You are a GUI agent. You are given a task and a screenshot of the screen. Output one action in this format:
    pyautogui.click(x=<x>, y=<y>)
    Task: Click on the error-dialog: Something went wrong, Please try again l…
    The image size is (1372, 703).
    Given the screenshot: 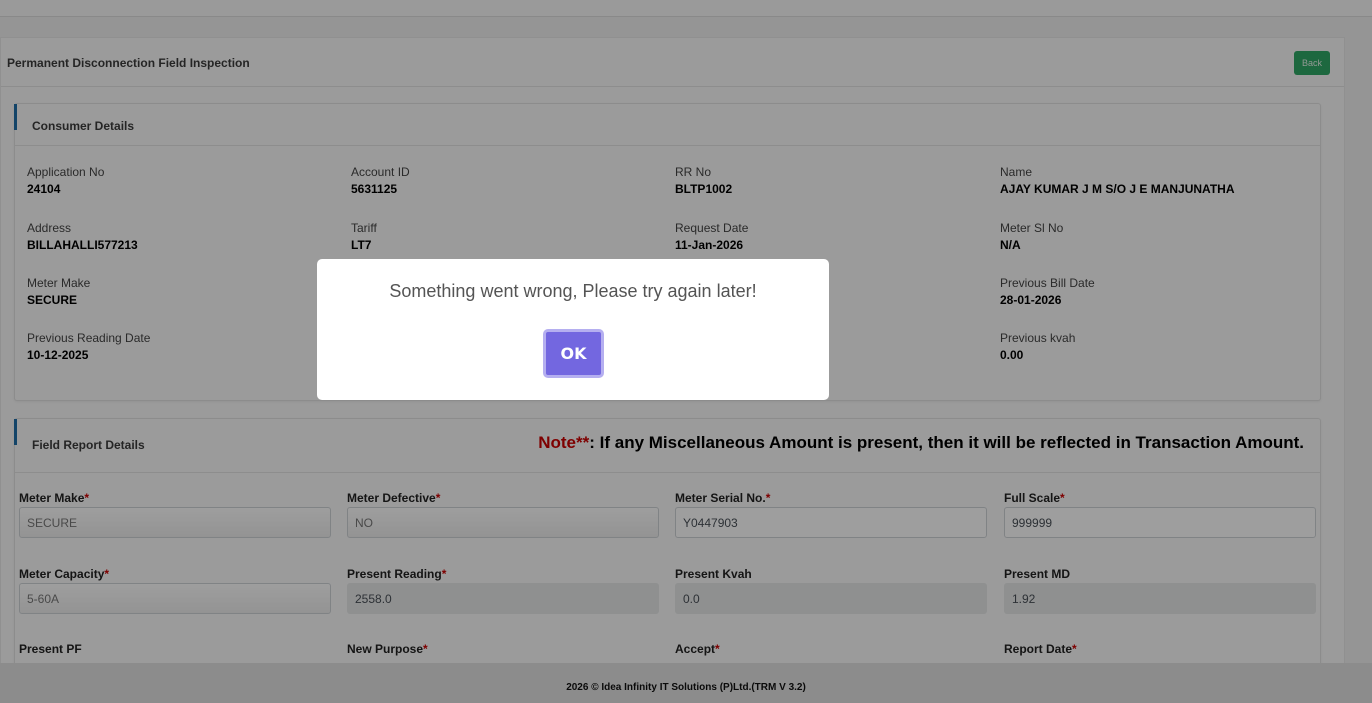 What is the action you would take?
    pyautogui.click(x=573, y=329)
    